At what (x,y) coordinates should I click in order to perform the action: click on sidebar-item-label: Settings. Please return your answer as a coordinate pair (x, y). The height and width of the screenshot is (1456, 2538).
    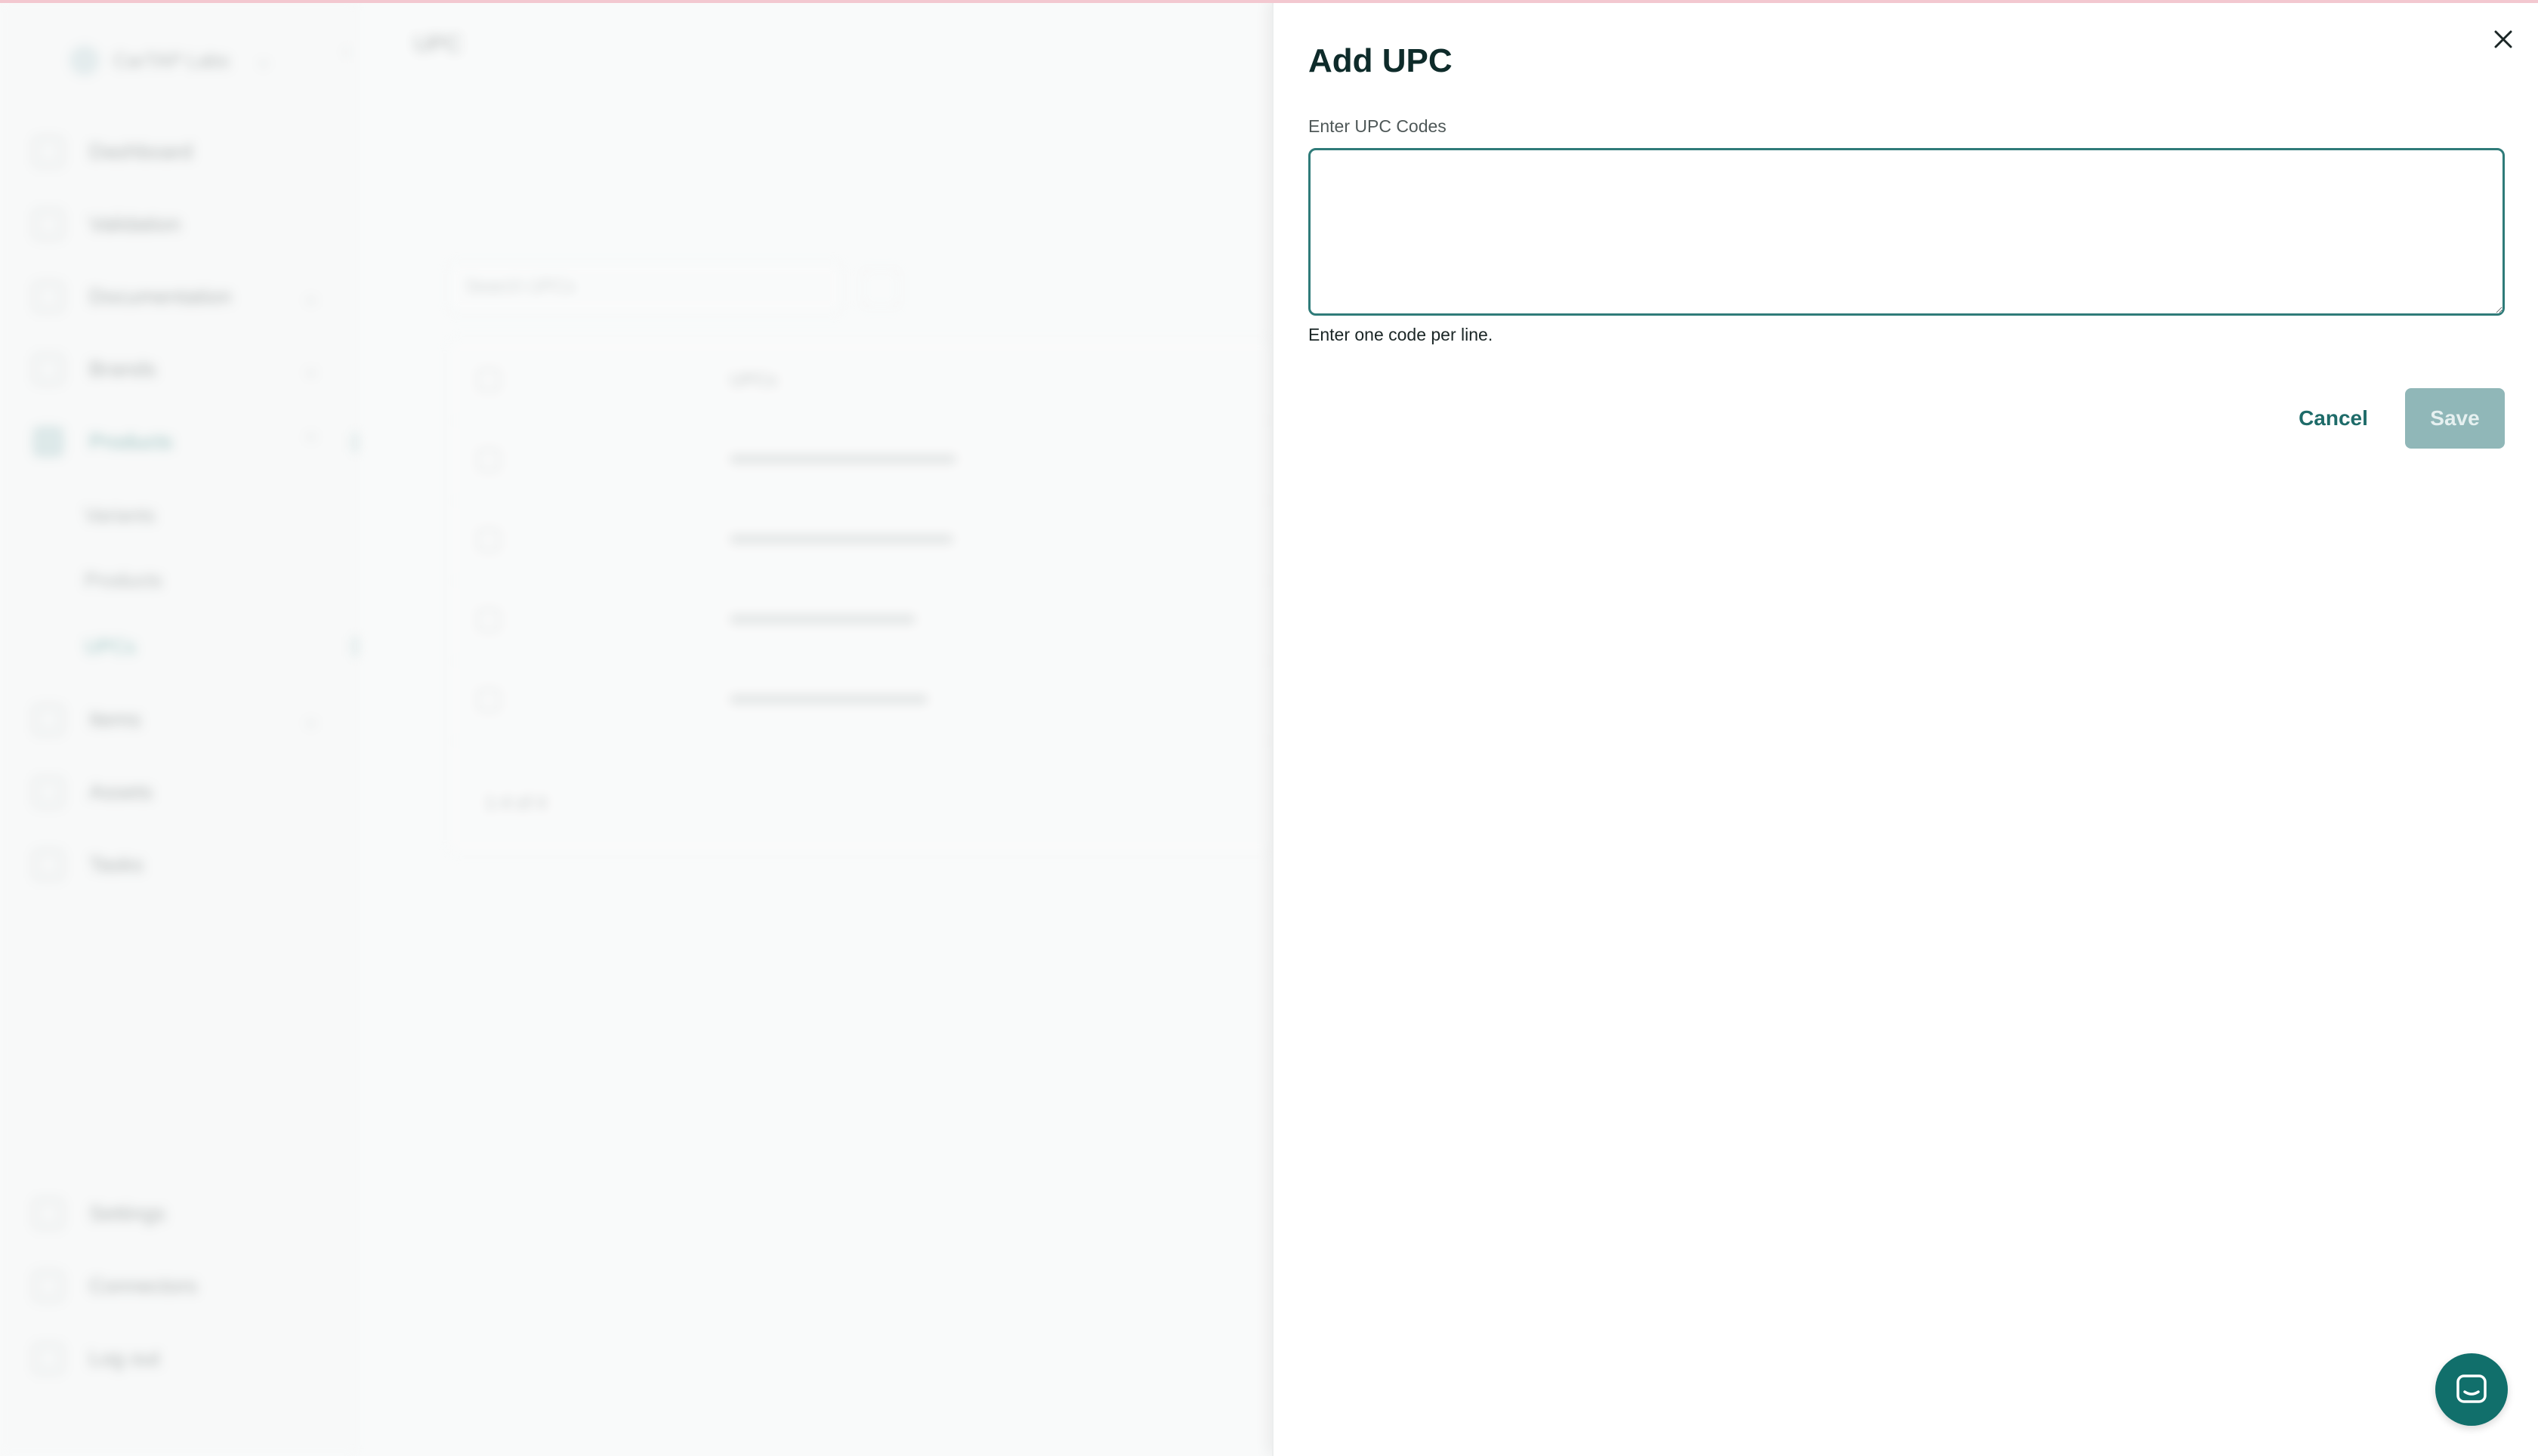
    Looking at the image, I should click on (127, 1213).